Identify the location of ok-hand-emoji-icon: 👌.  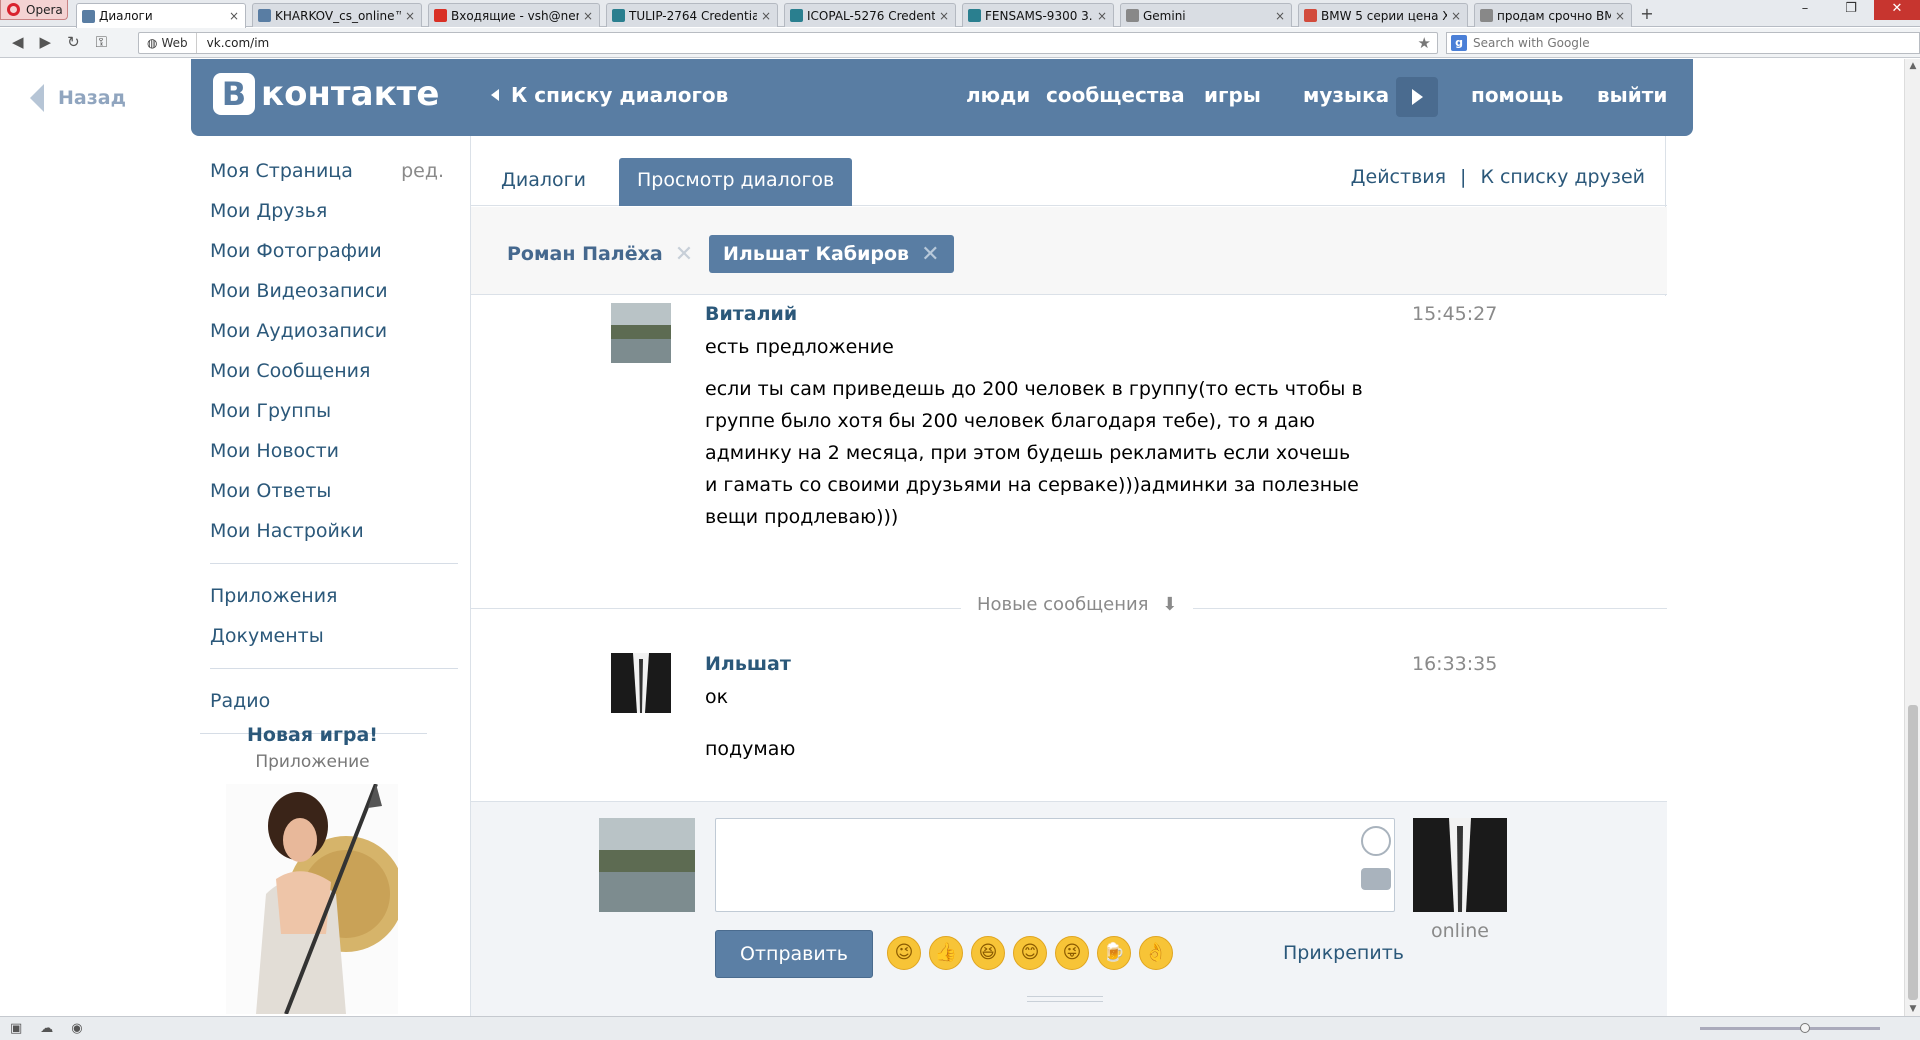
(1156, 953).